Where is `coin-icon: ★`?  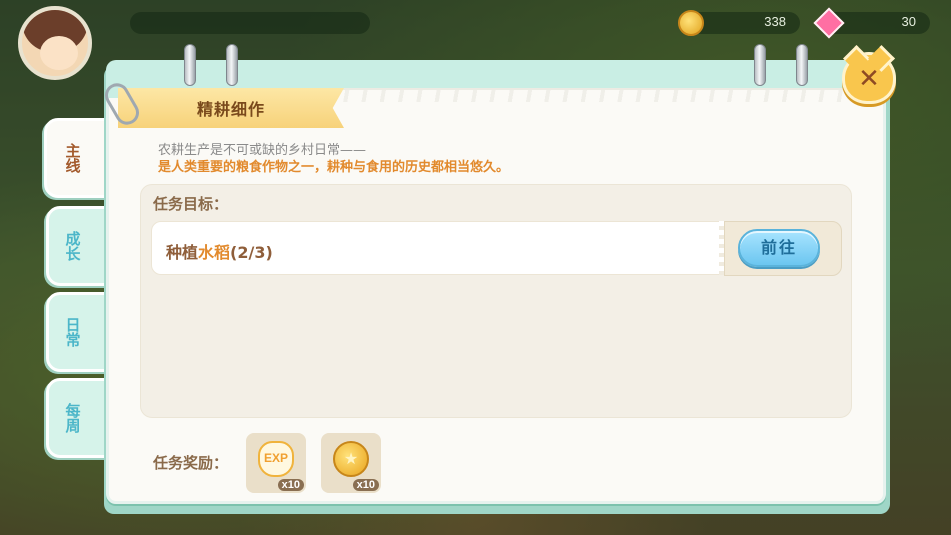 coin-icon: ★ is located at coordinates (351, 459).